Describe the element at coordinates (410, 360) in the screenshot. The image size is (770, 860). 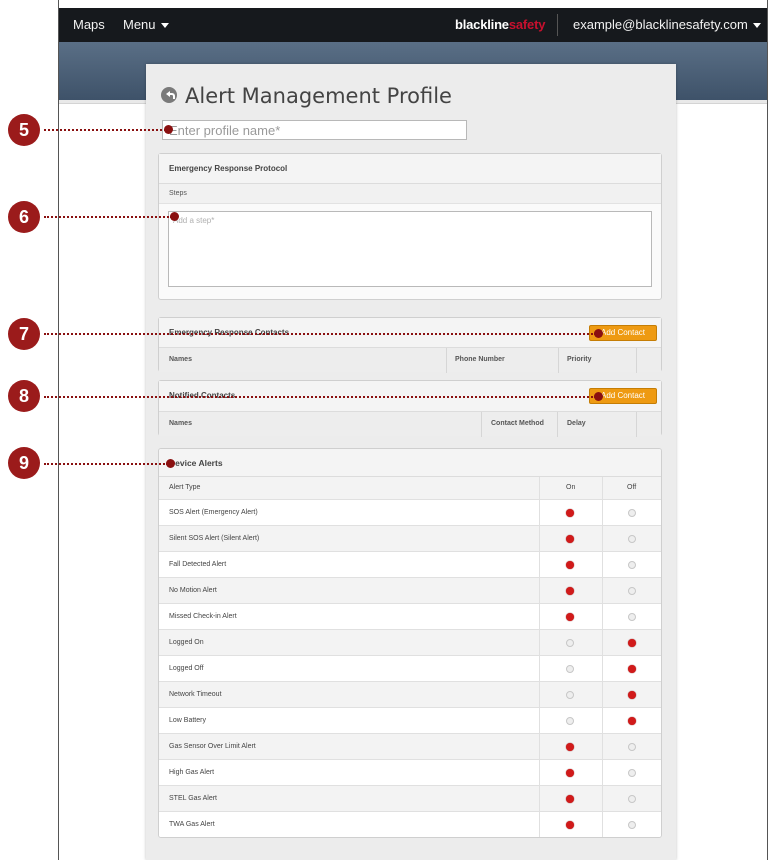
I see `emergency-contacts-columns: Names Phone Number Priority` at that location.